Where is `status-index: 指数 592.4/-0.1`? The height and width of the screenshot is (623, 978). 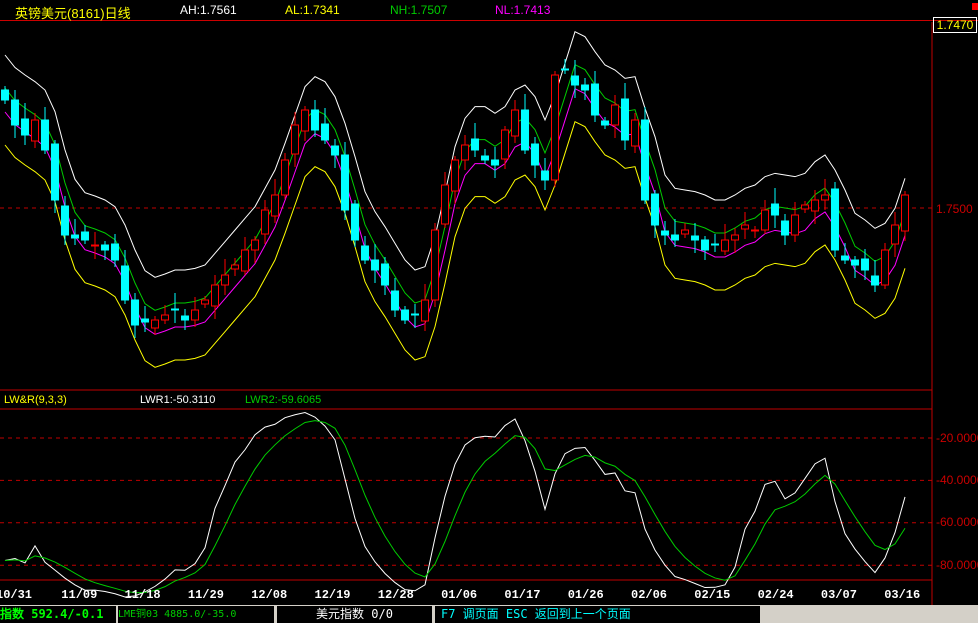 status-index: 指数 592.4/-0.1 is located at coordinates (58, 614).